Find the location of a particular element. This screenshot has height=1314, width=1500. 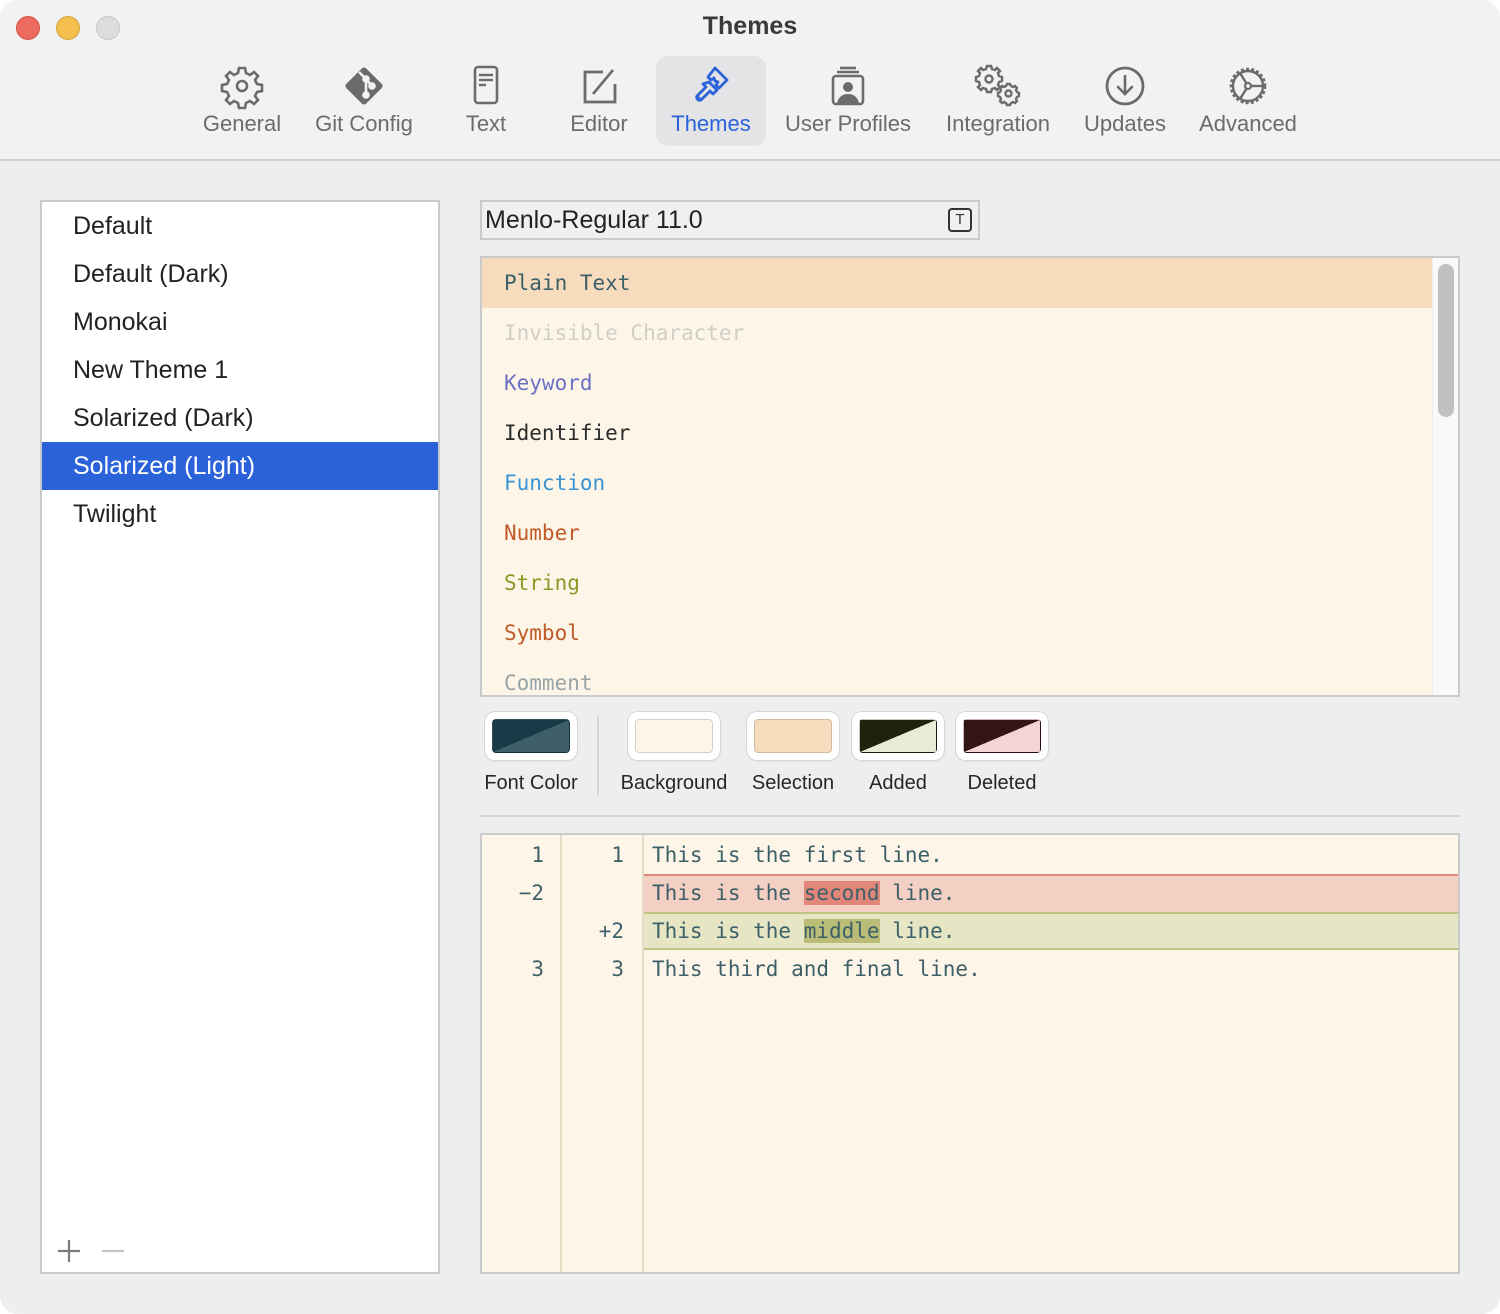

swatch-divider is located at coordinates (598, 755).